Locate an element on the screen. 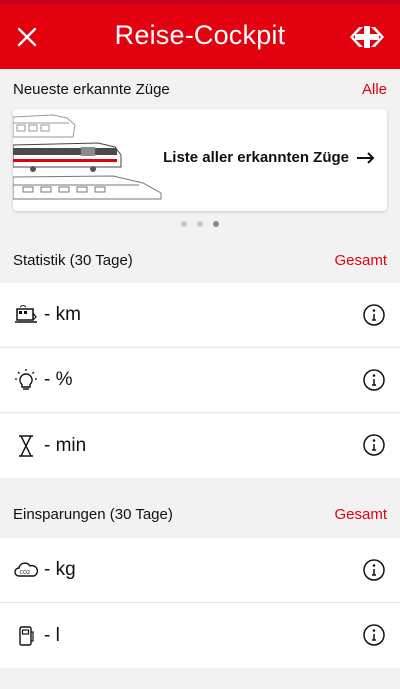 This screenshot has height=689, width=400. saving-value-fuel: - l is located at coordinates (52, 635).